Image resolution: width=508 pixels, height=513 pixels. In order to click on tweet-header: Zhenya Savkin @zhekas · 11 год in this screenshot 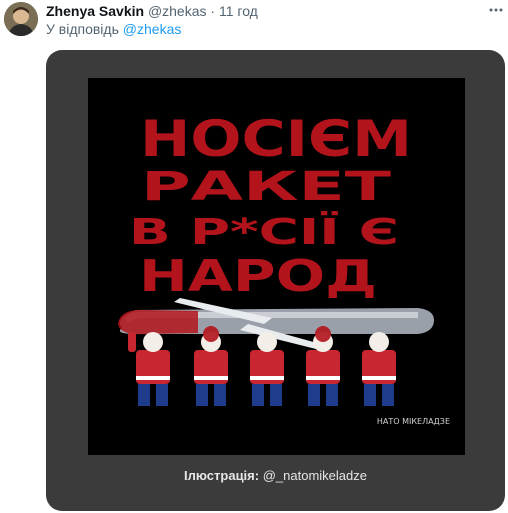, I will do `click(246, 11)`.